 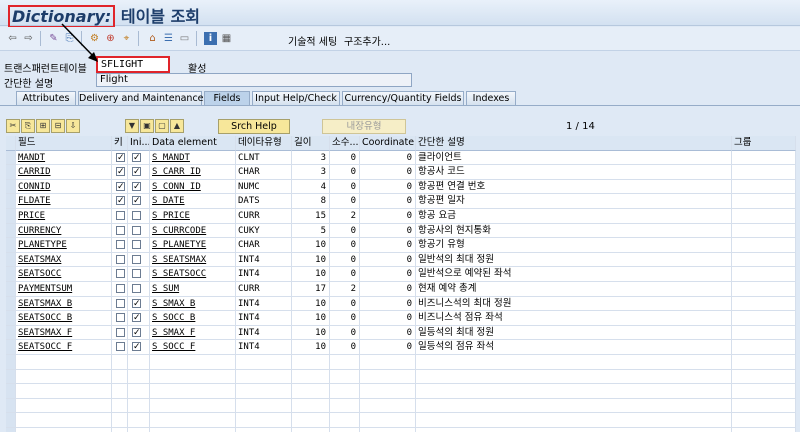 I want to click on column-header: Data element, so click(x=193, y=143).